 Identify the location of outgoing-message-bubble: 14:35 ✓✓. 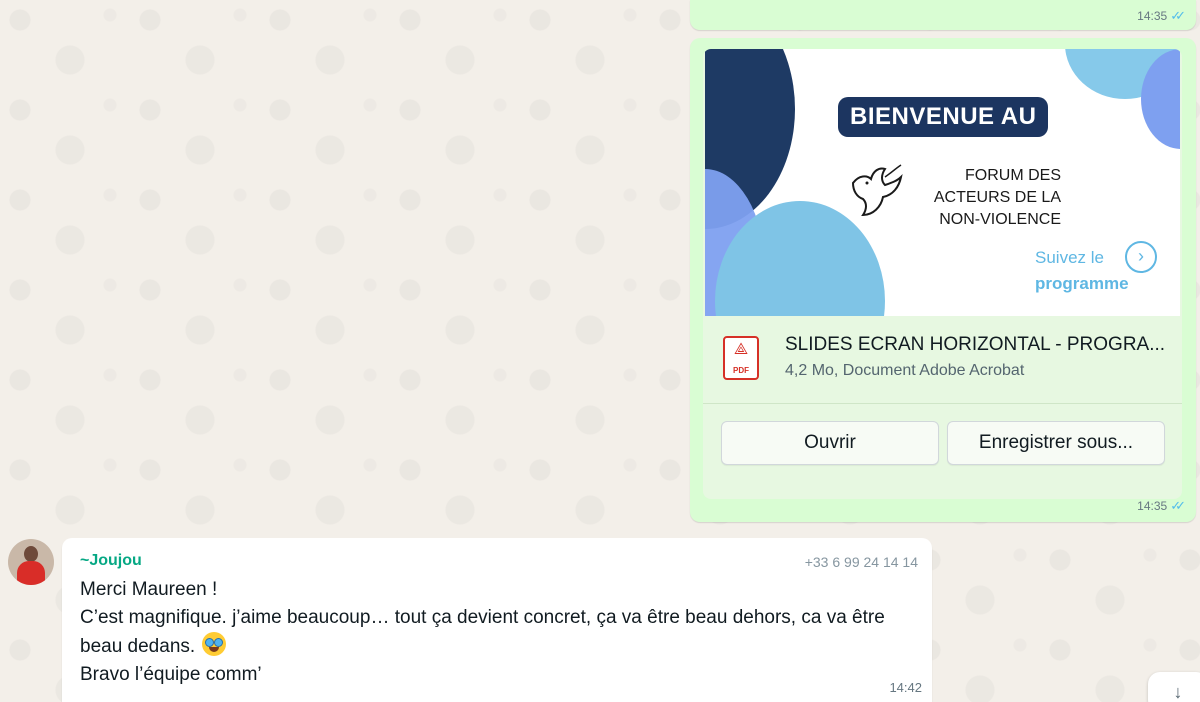
(943, 15).